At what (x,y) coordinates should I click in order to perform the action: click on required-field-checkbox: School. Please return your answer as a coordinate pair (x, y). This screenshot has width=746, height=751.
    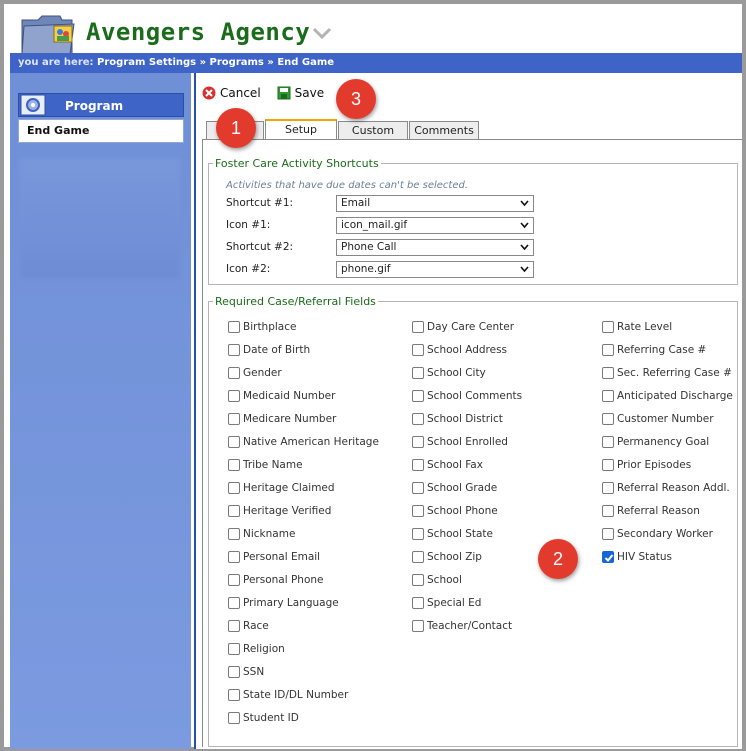
    Looking at the image, I should click on (437, 580).